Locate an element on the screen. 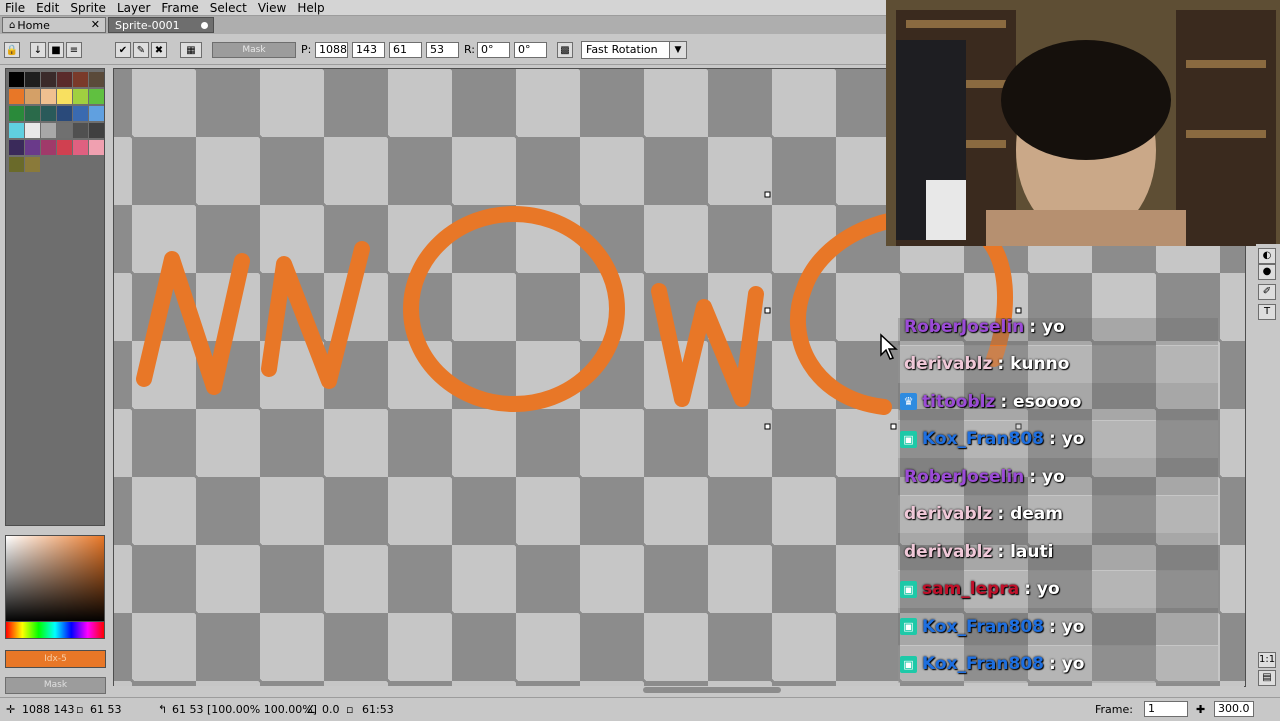 The image size is (1280, 721). chat-username: titooblz is located at coordinates (959, 401).